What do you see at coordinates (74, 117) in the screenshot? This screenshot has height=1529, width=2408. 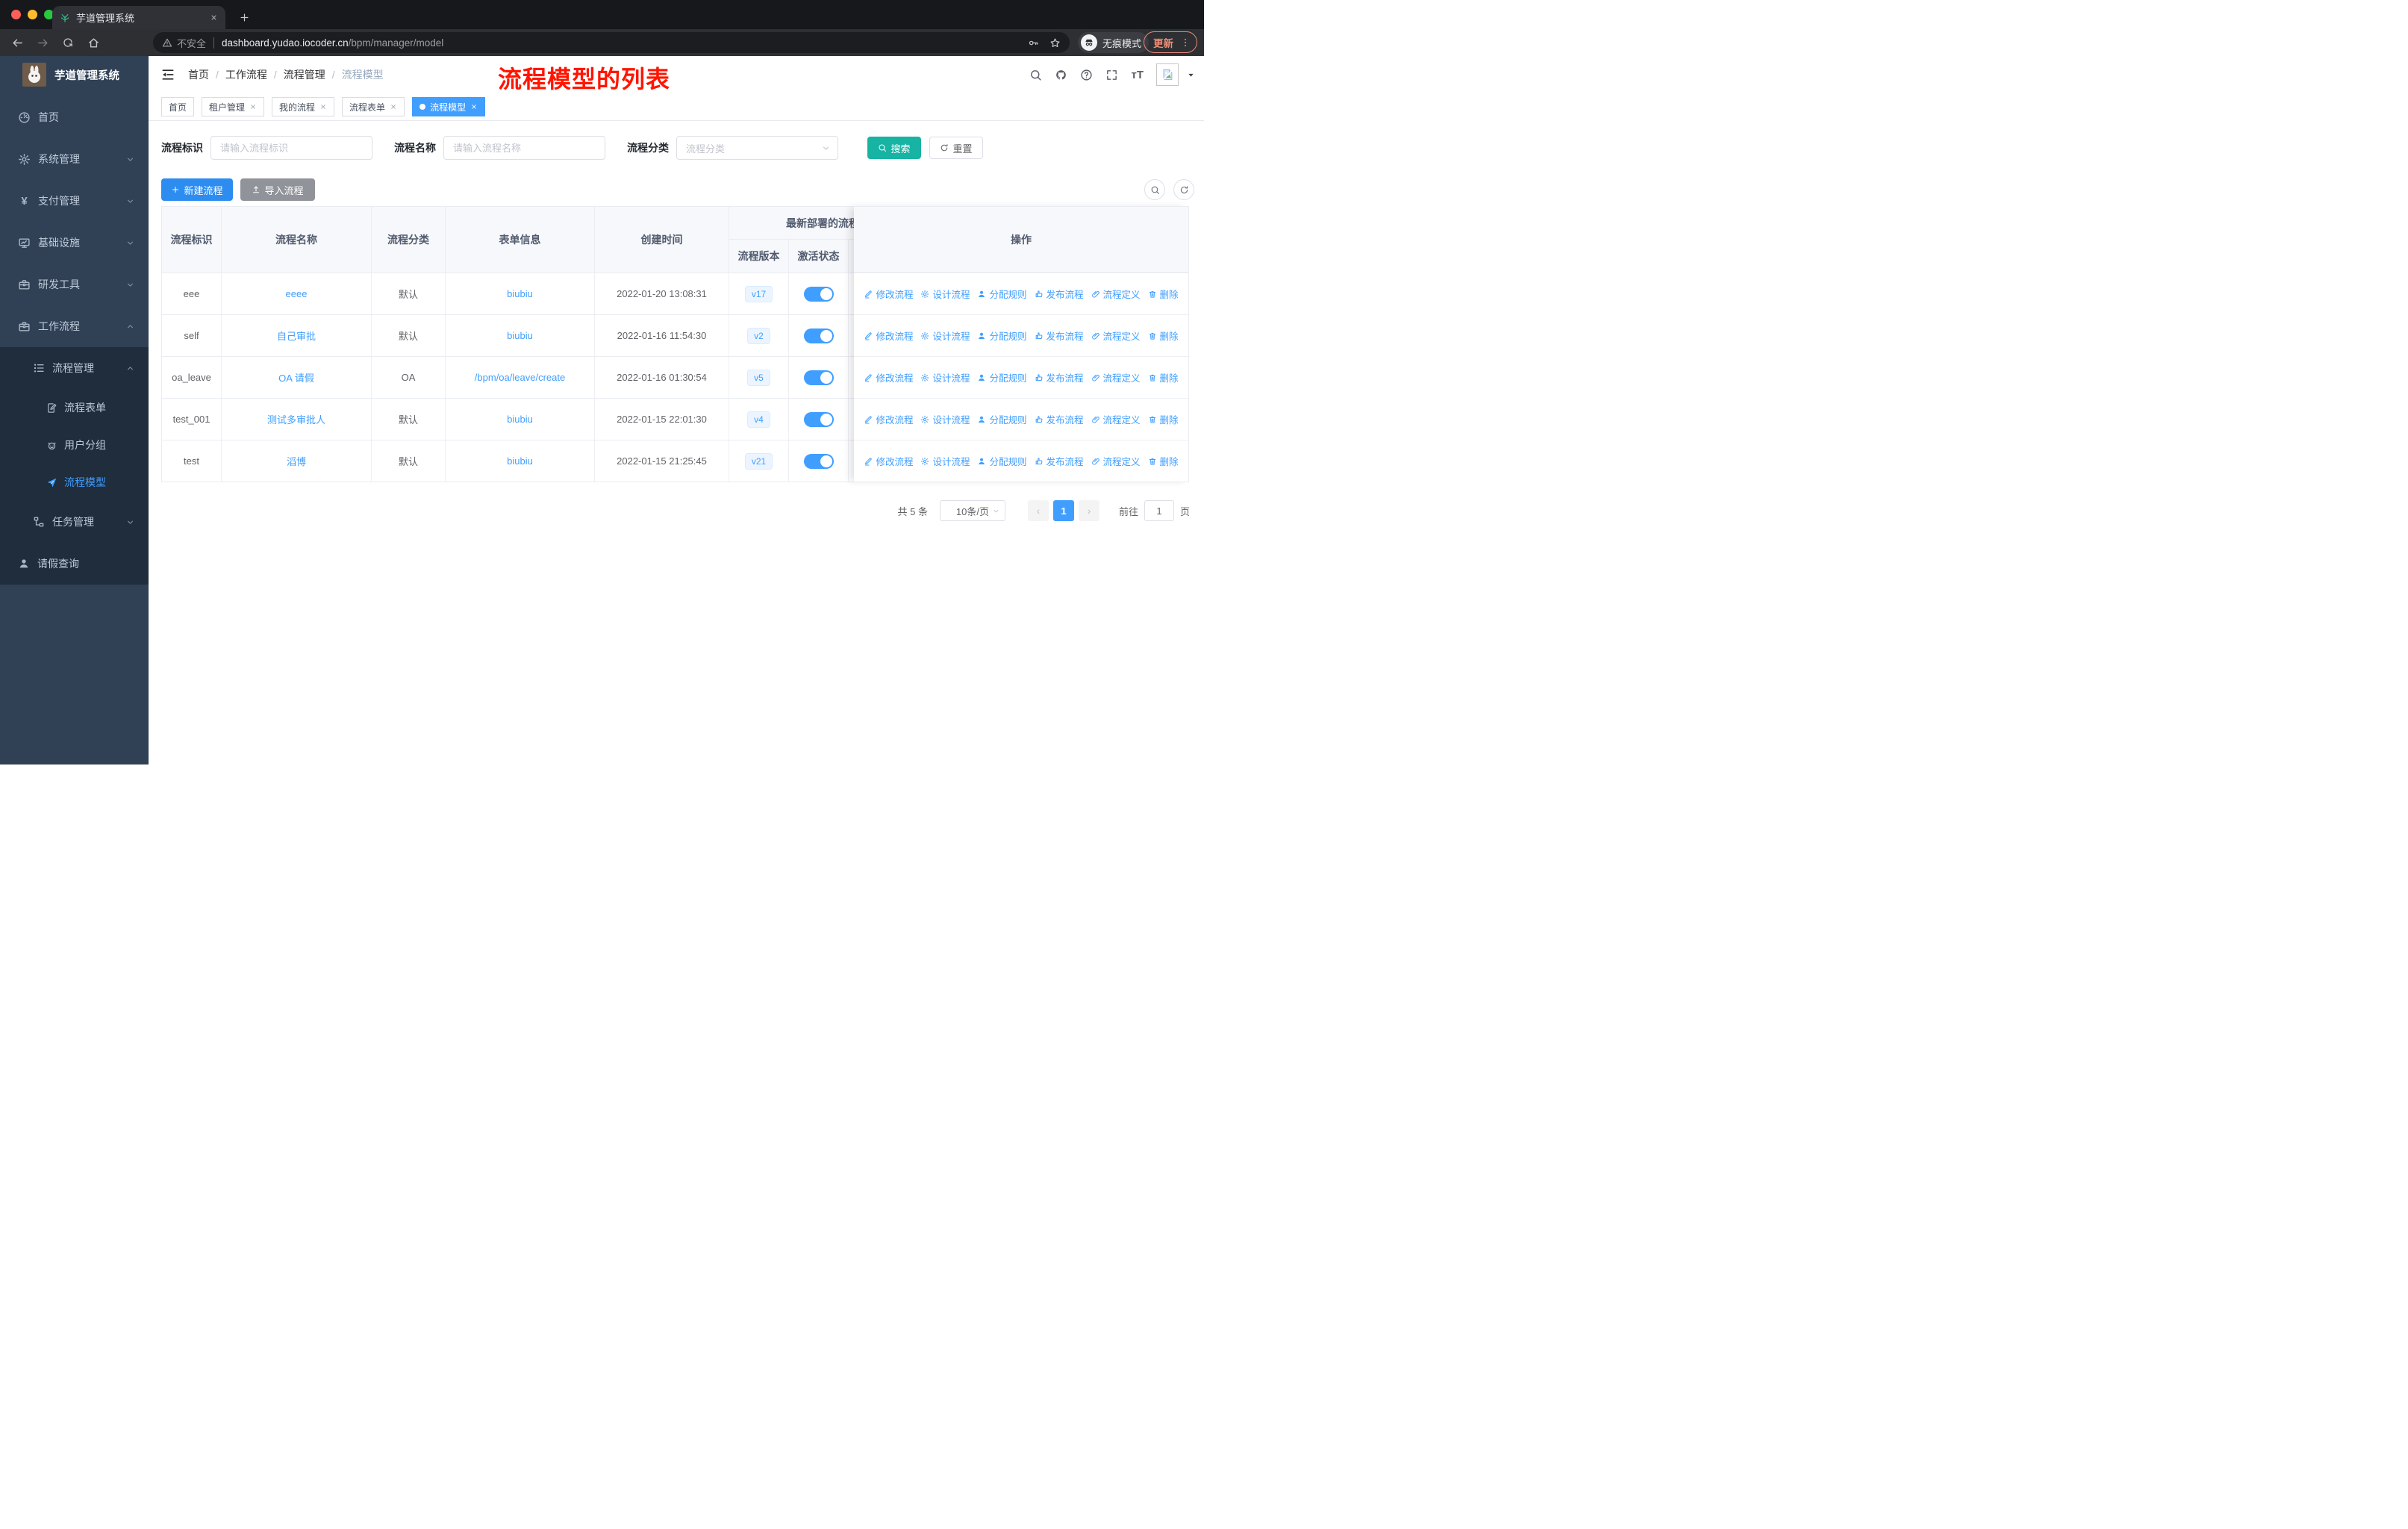 I see `sidebar-item-home: 首页` at bounding box center [74, 117].